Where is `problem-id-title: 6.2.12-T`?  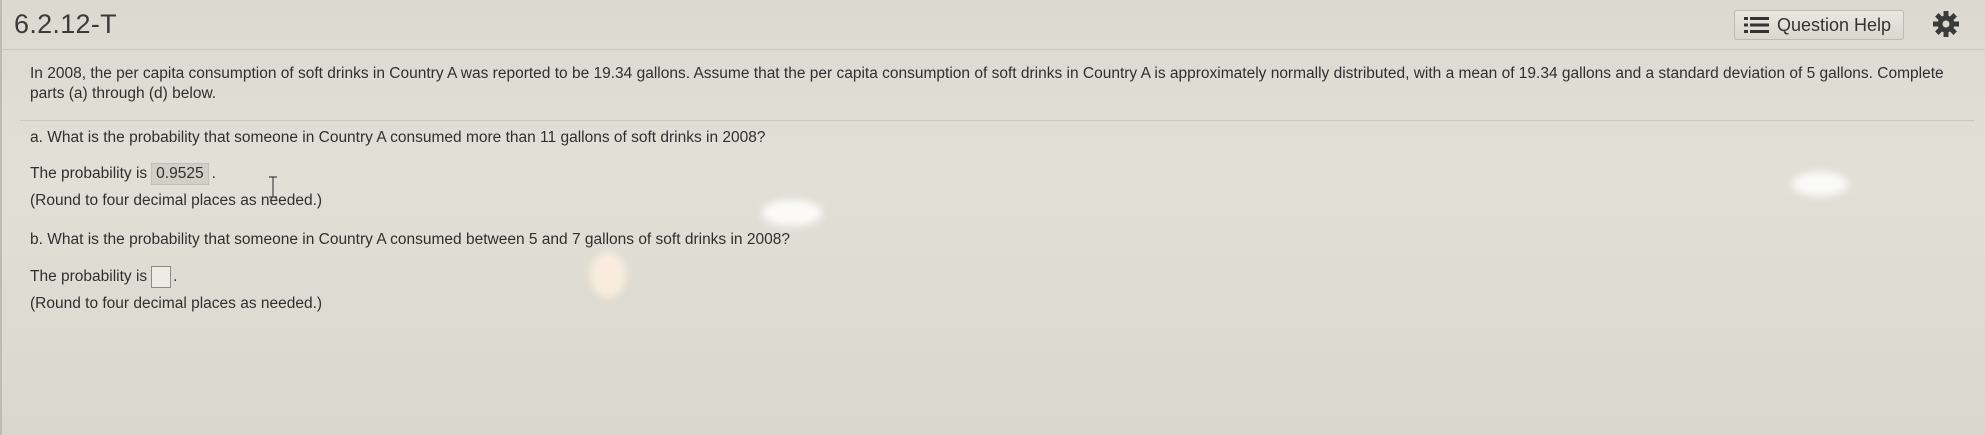 problem-id-title: 6.2.12-T is located at coordinates (65, 24).